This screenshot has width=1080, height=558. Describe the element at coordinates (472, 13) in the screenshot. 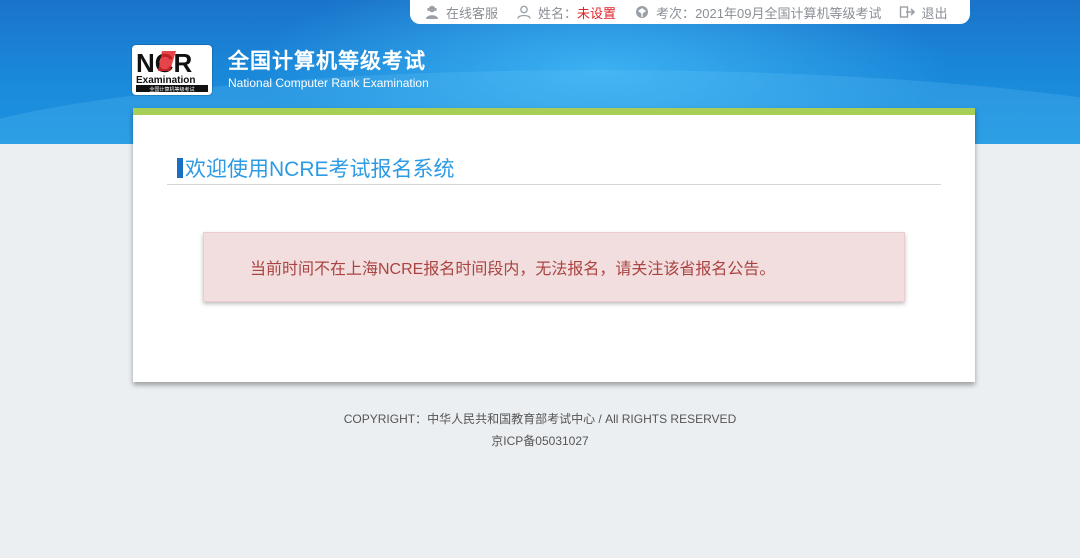

I see `online-service-label: 在线客服` at that location.